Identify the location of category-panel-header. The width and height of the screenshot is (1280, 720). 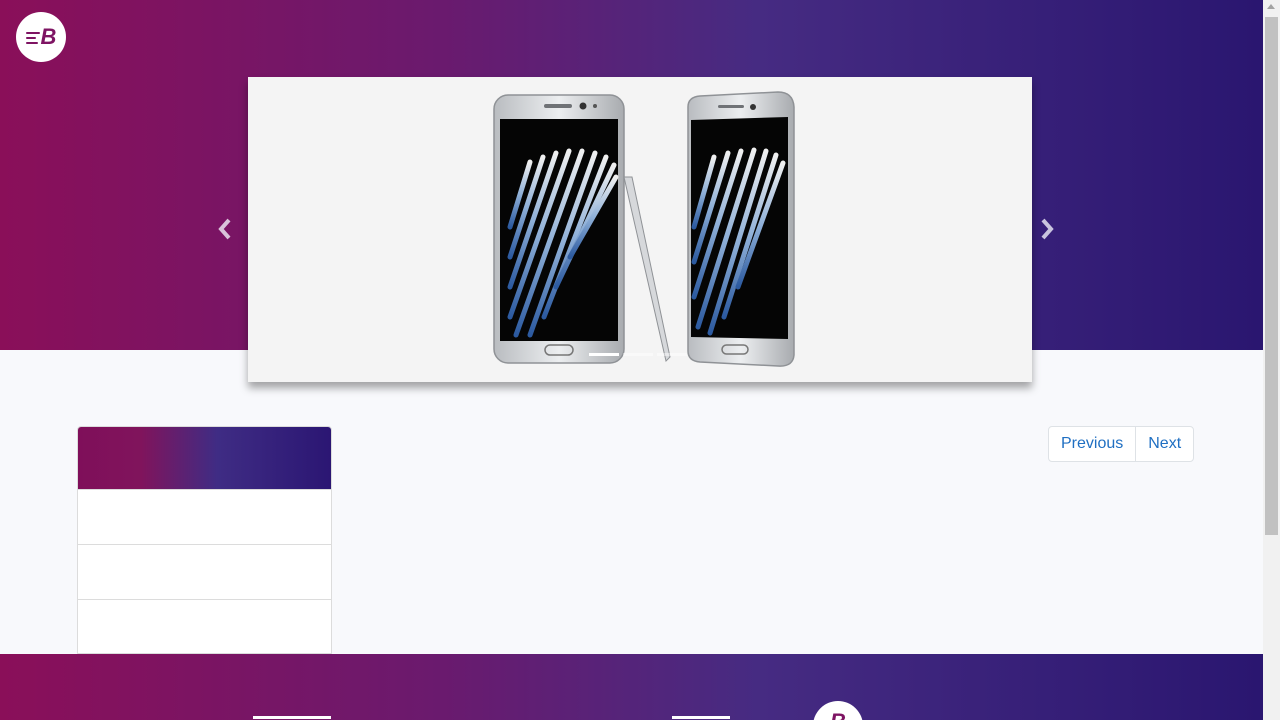
(204, 458).